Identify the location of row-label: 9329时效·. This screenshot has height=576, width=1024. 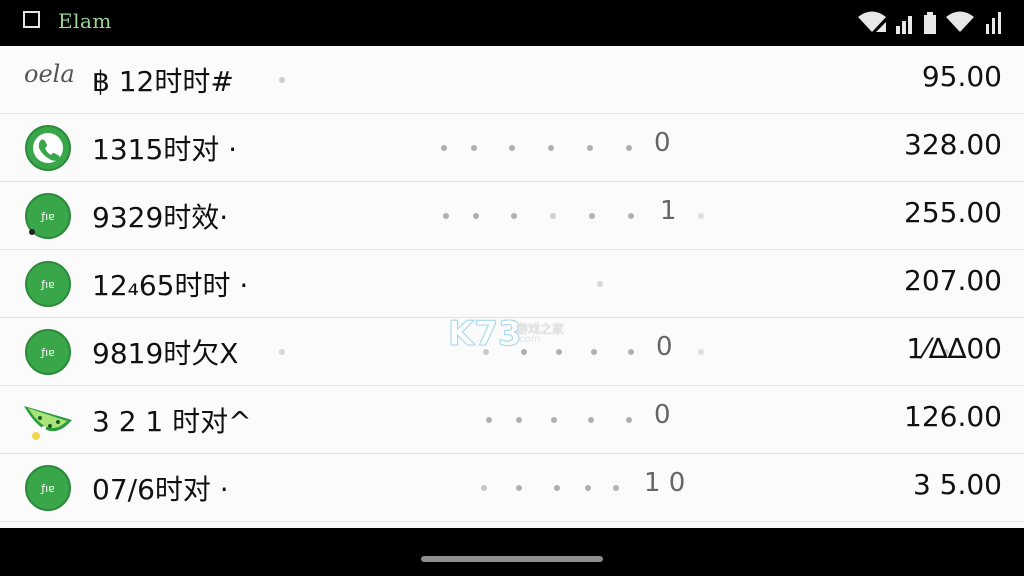
(160, 217).